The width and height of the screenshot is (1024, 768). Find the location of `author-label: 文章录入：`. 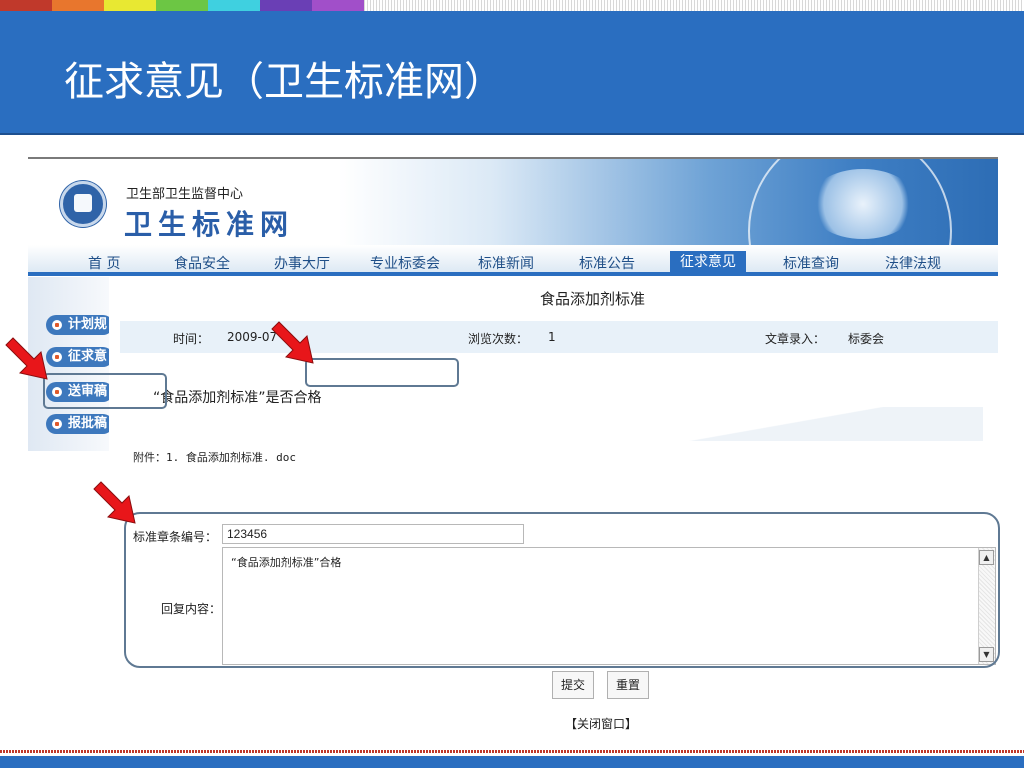

author-label: 文章录入： is located at coordinates (795, 339).